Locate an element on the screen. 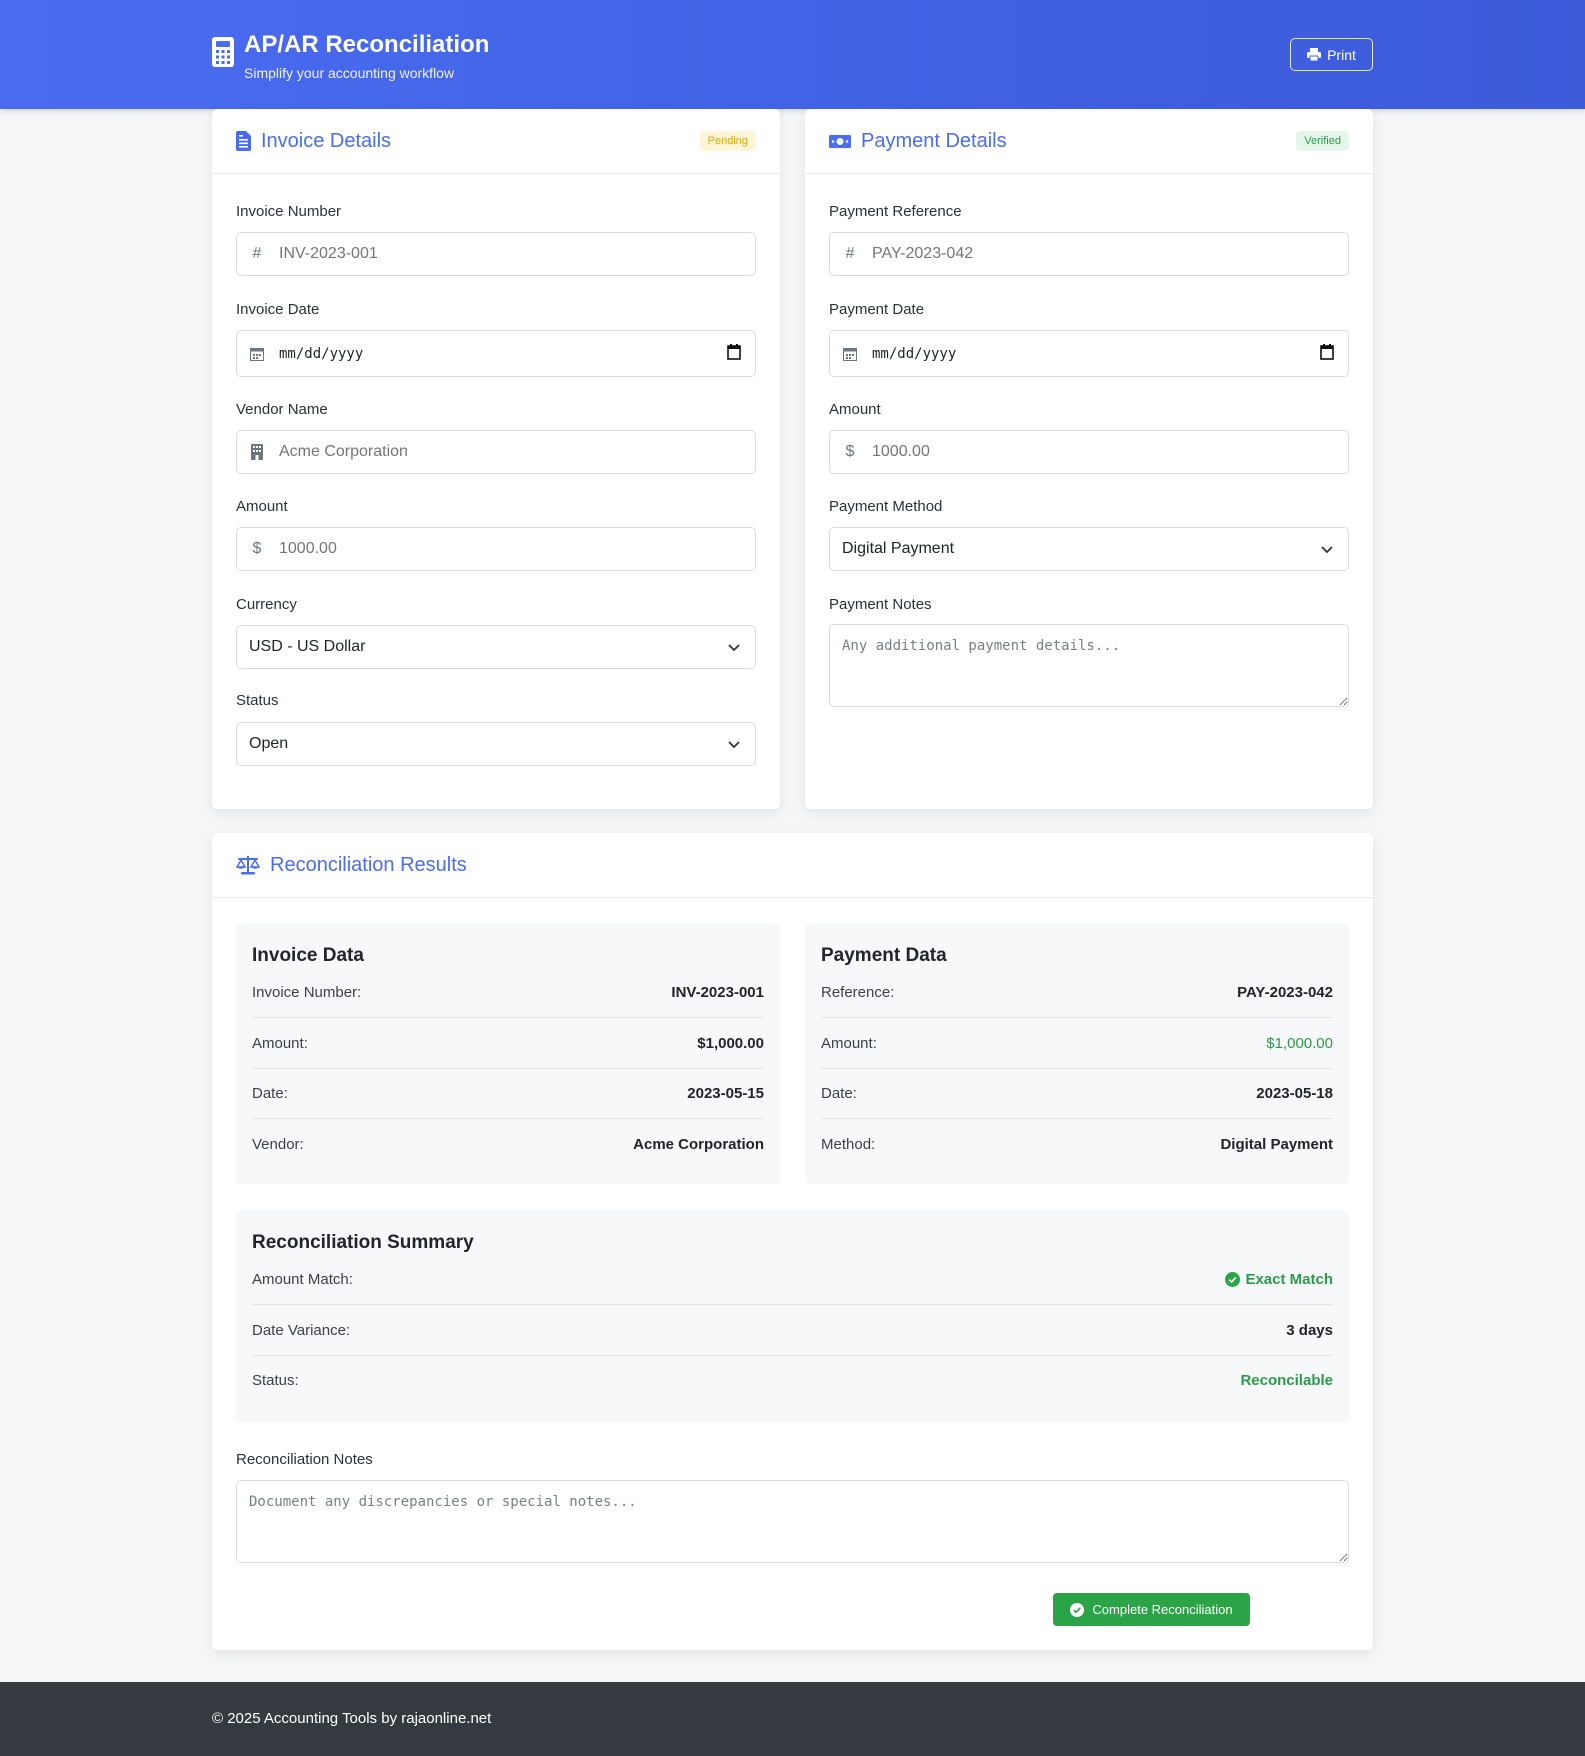 This screenshot has width=1585, height=1756. payment-notes-textarea is located at coordinates (1089, 665).